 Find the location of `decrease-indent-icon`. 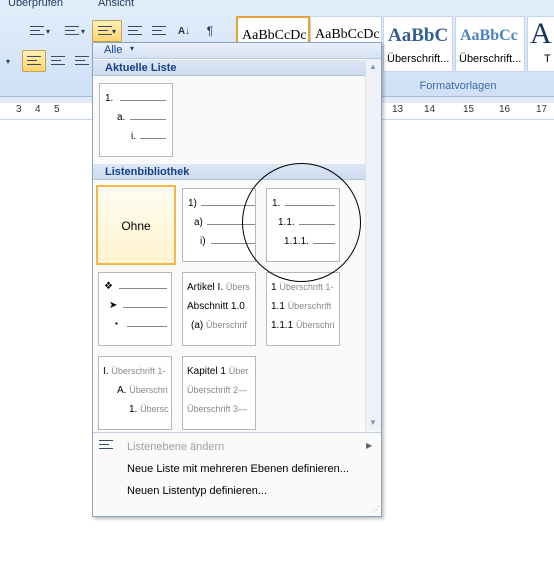

decrease-indent-icon is located at coordinates (135, 31).